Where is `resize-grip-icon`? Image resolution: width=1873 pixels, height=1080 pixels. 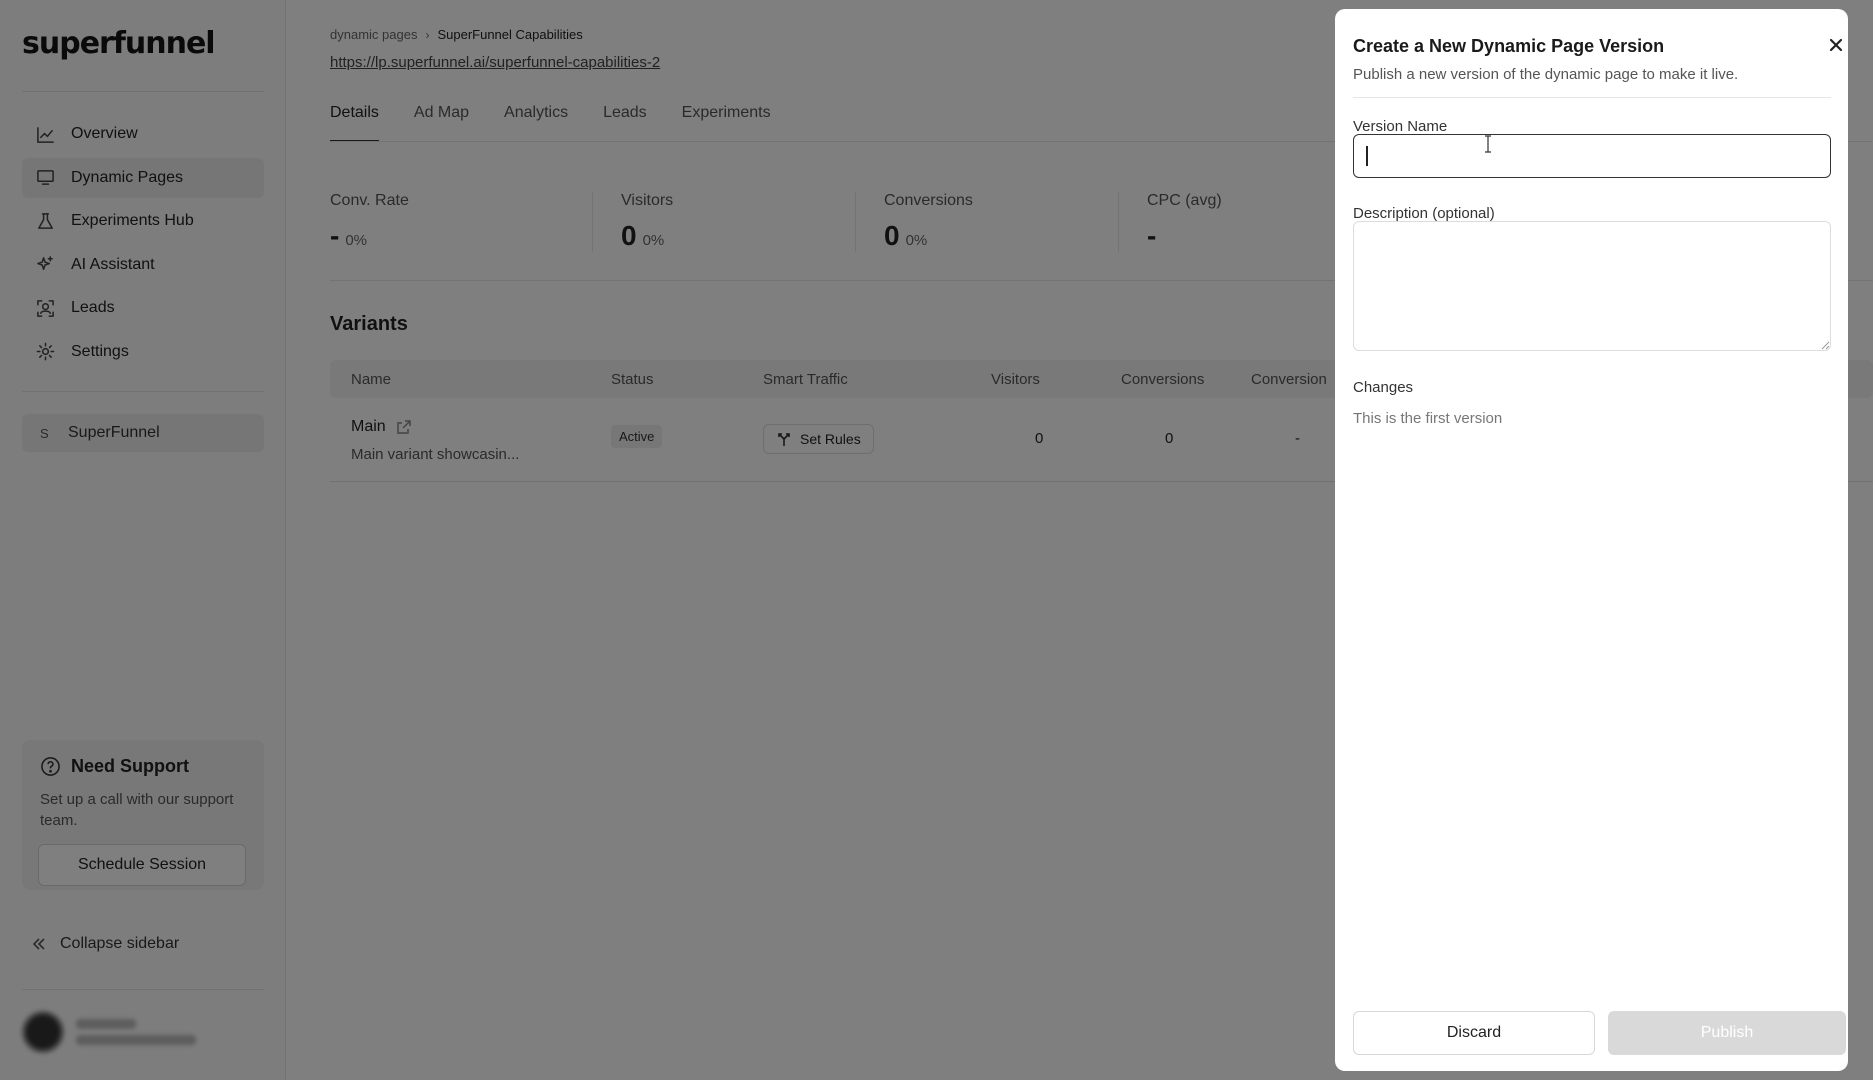 resize-grip-icon is located at coordinates (1825, 345).